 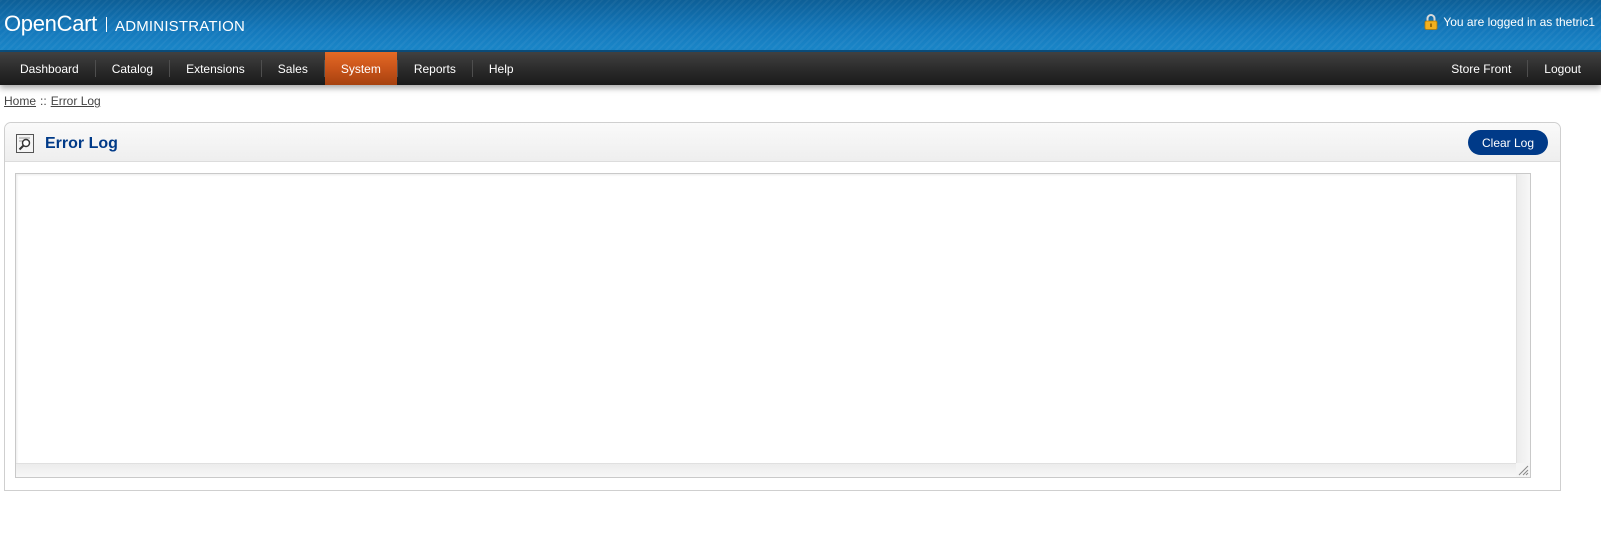 I want to click on breadcrumb-home-link: Home, so click(x=20, y=101).